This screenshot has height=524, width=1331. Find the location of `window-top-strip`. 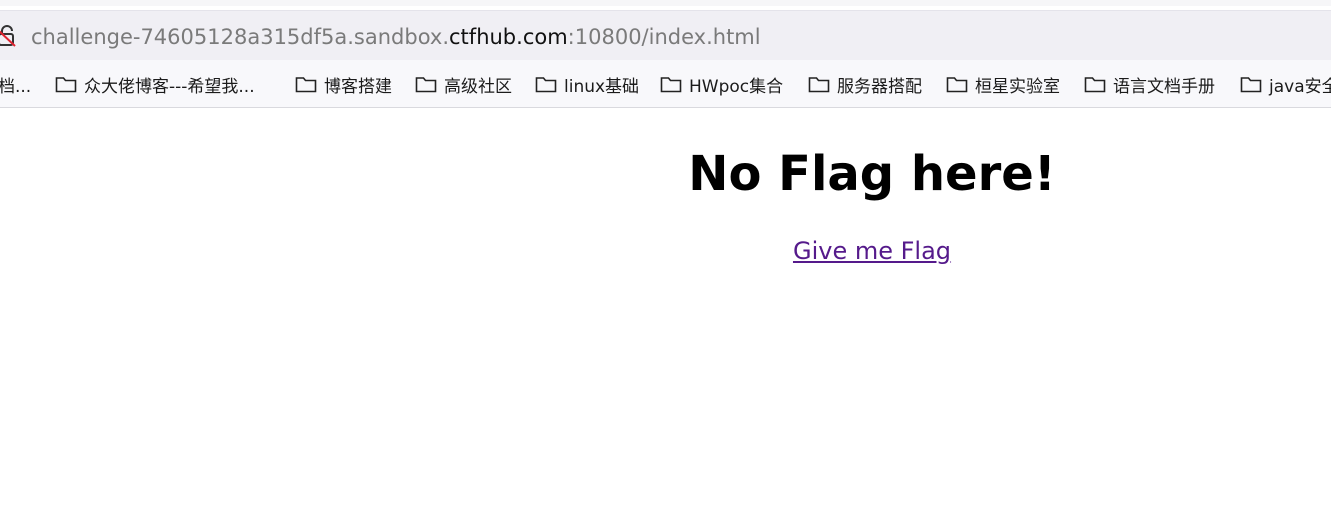

window-top-strip is located at coordinates (665, 3).